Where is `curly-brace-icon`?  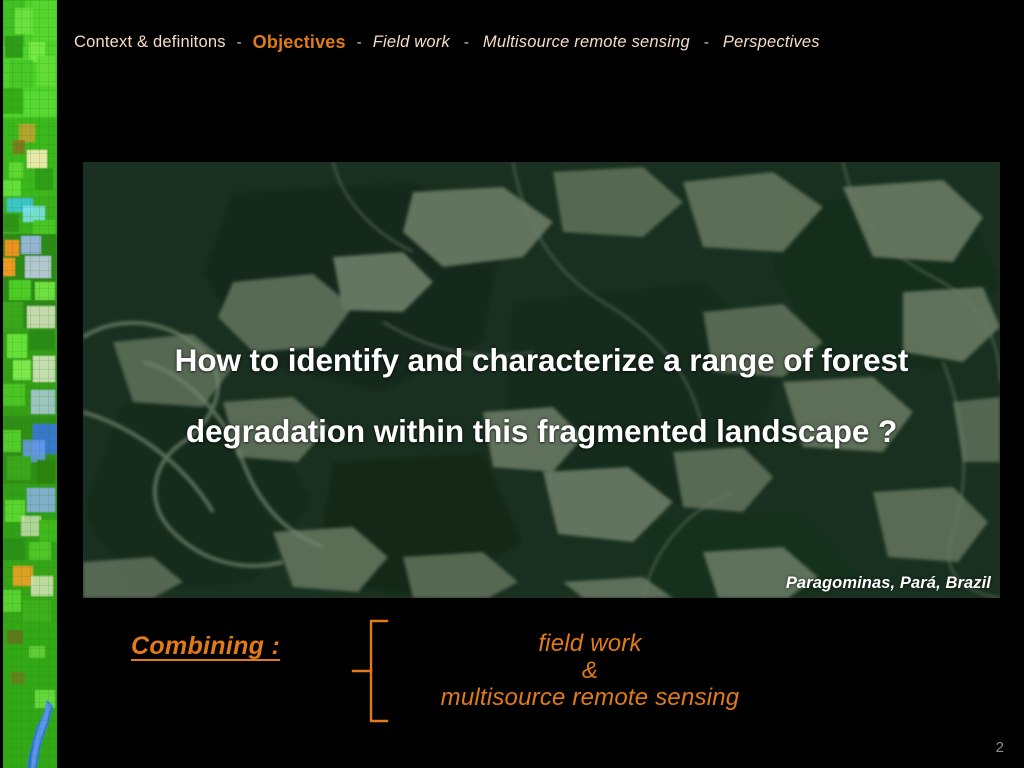 curly-brace-icon is located at coordinates (375, 671).